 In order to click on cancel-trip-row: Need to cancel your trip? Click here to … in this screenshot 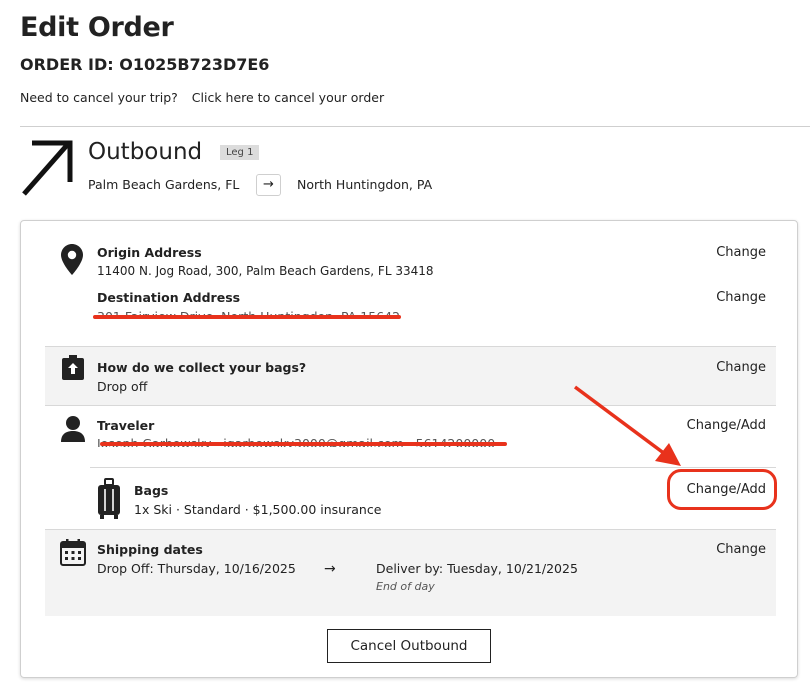, I will do `click(202, 97)`.